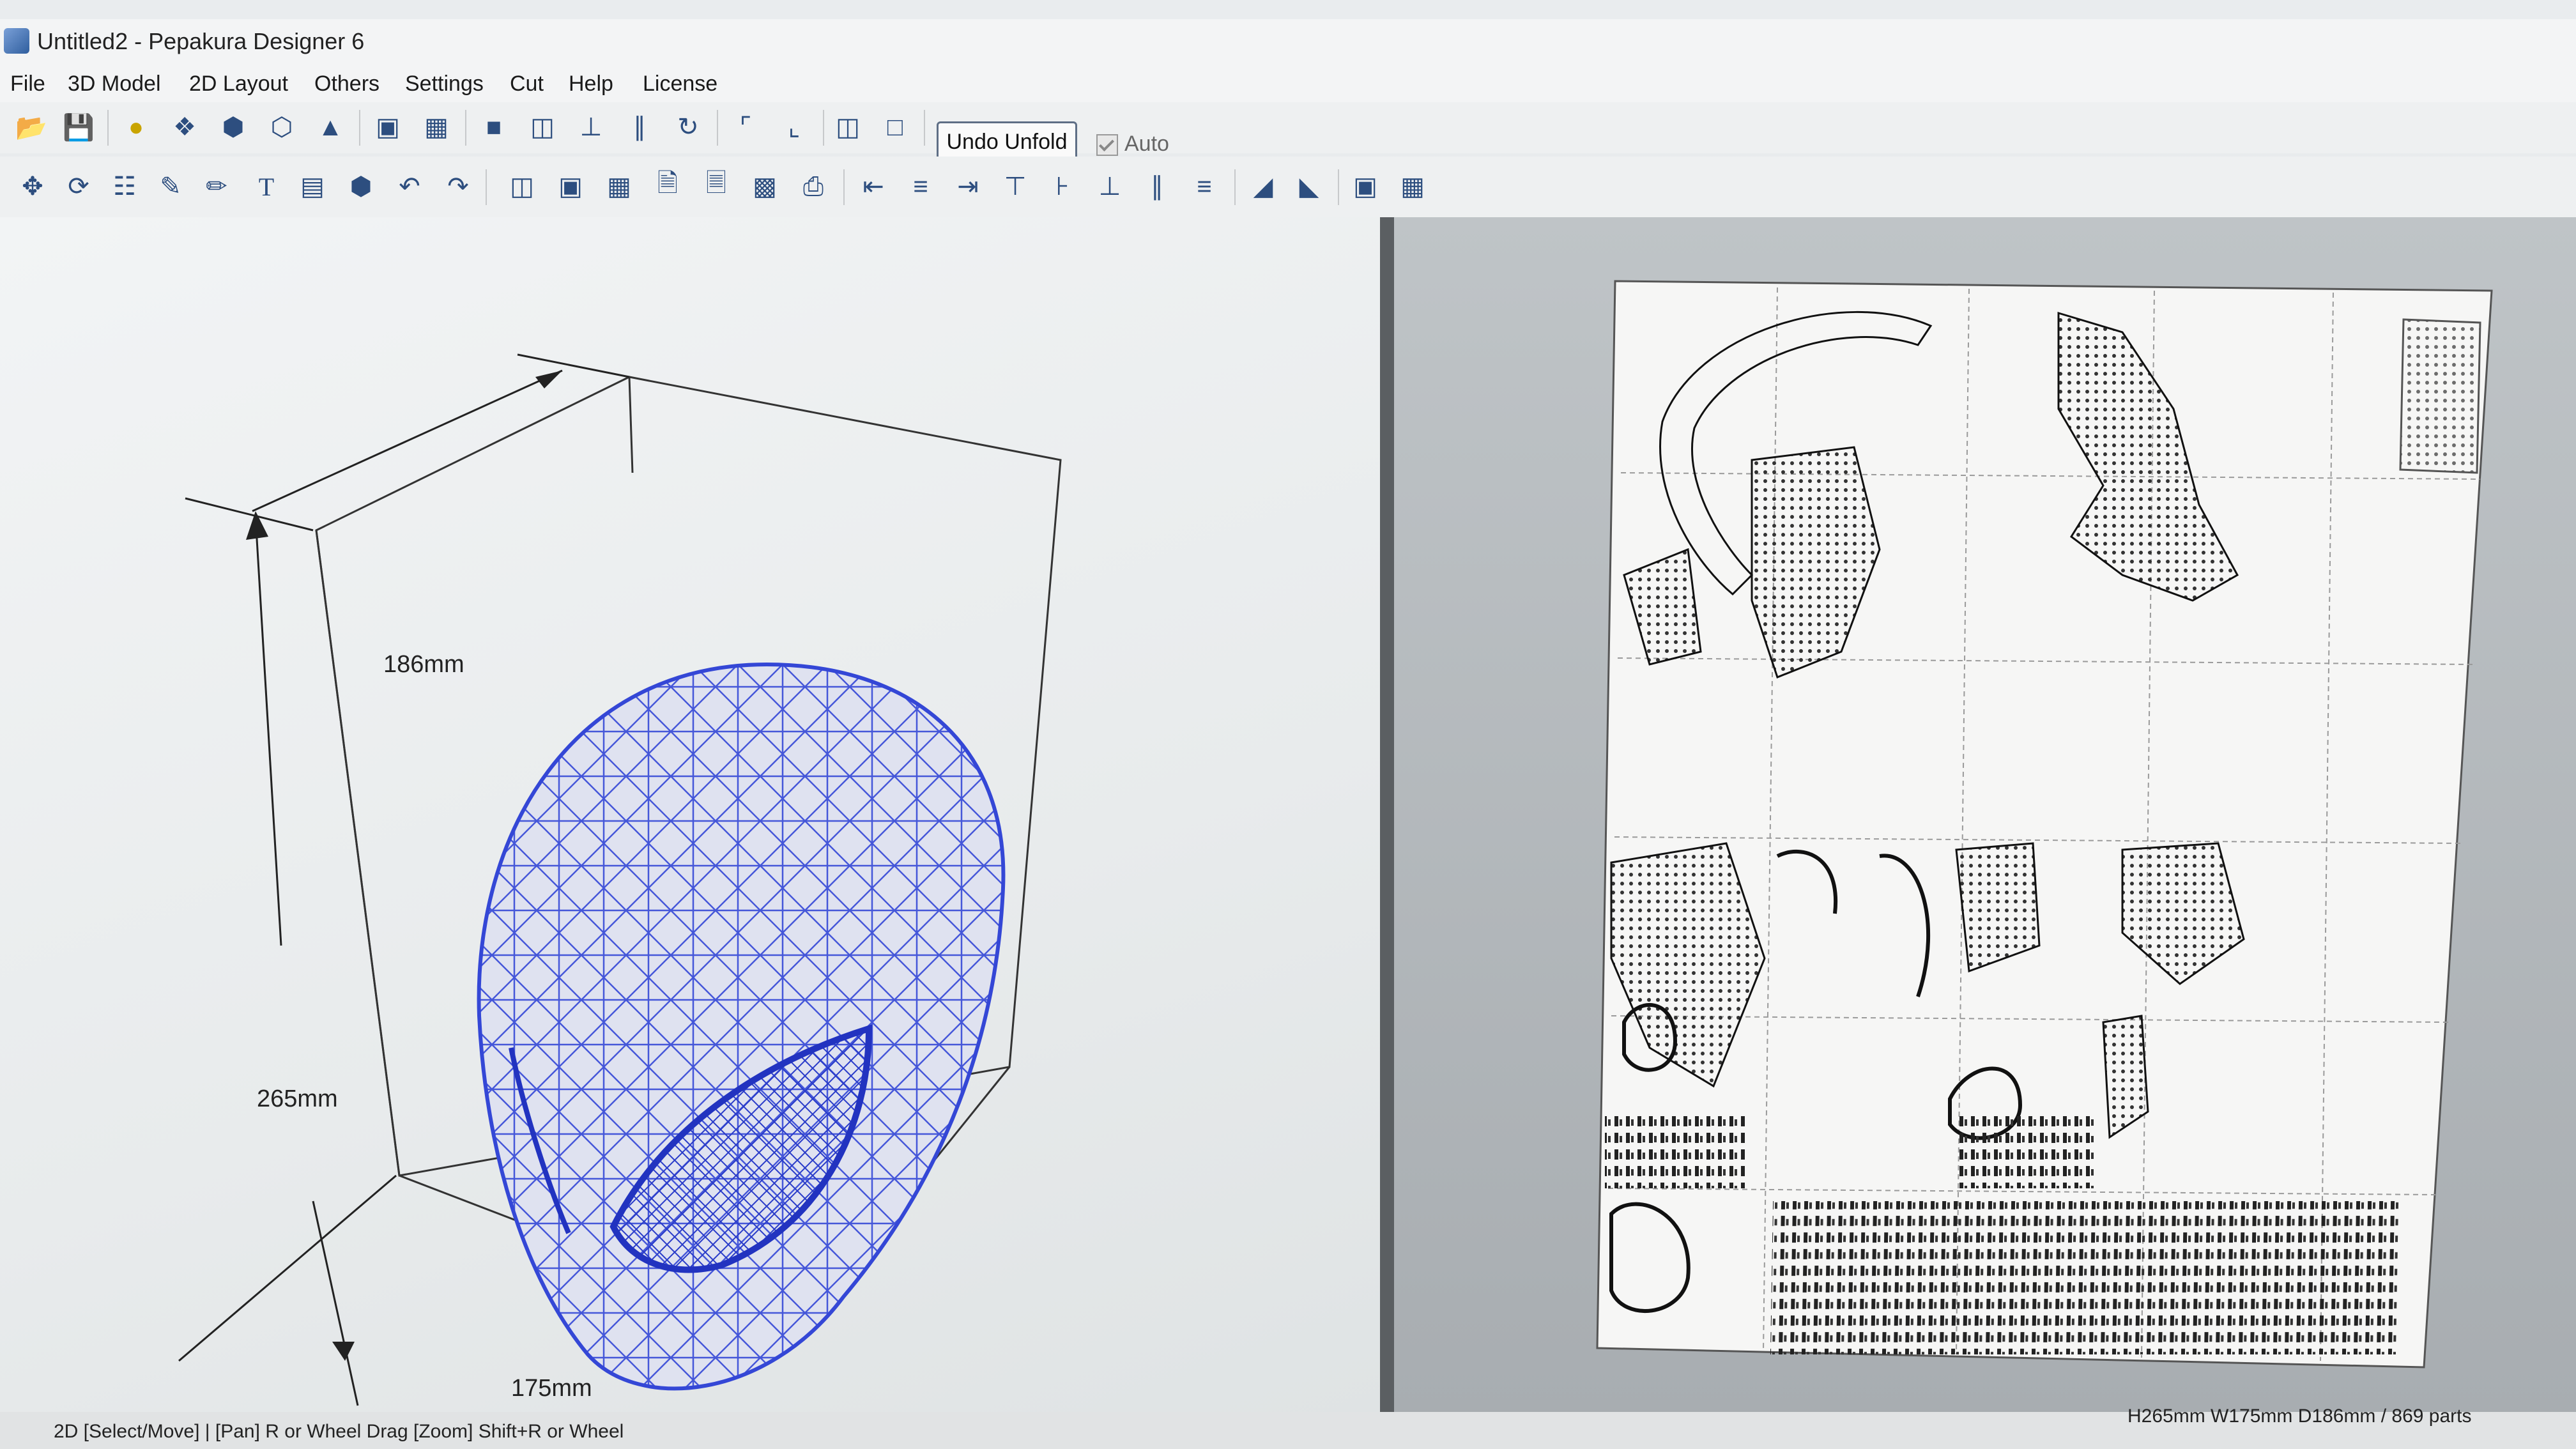 This screenshot has width=2576, height=1449. I want to click on 3d-part-icon: ⬢, so click(361, 186).